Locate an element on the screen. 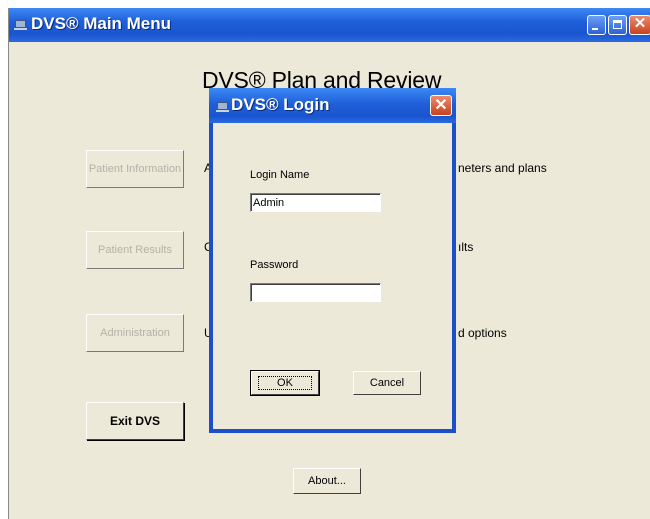  patient-results-button: Patient Results is located at coordinates (135, 250).